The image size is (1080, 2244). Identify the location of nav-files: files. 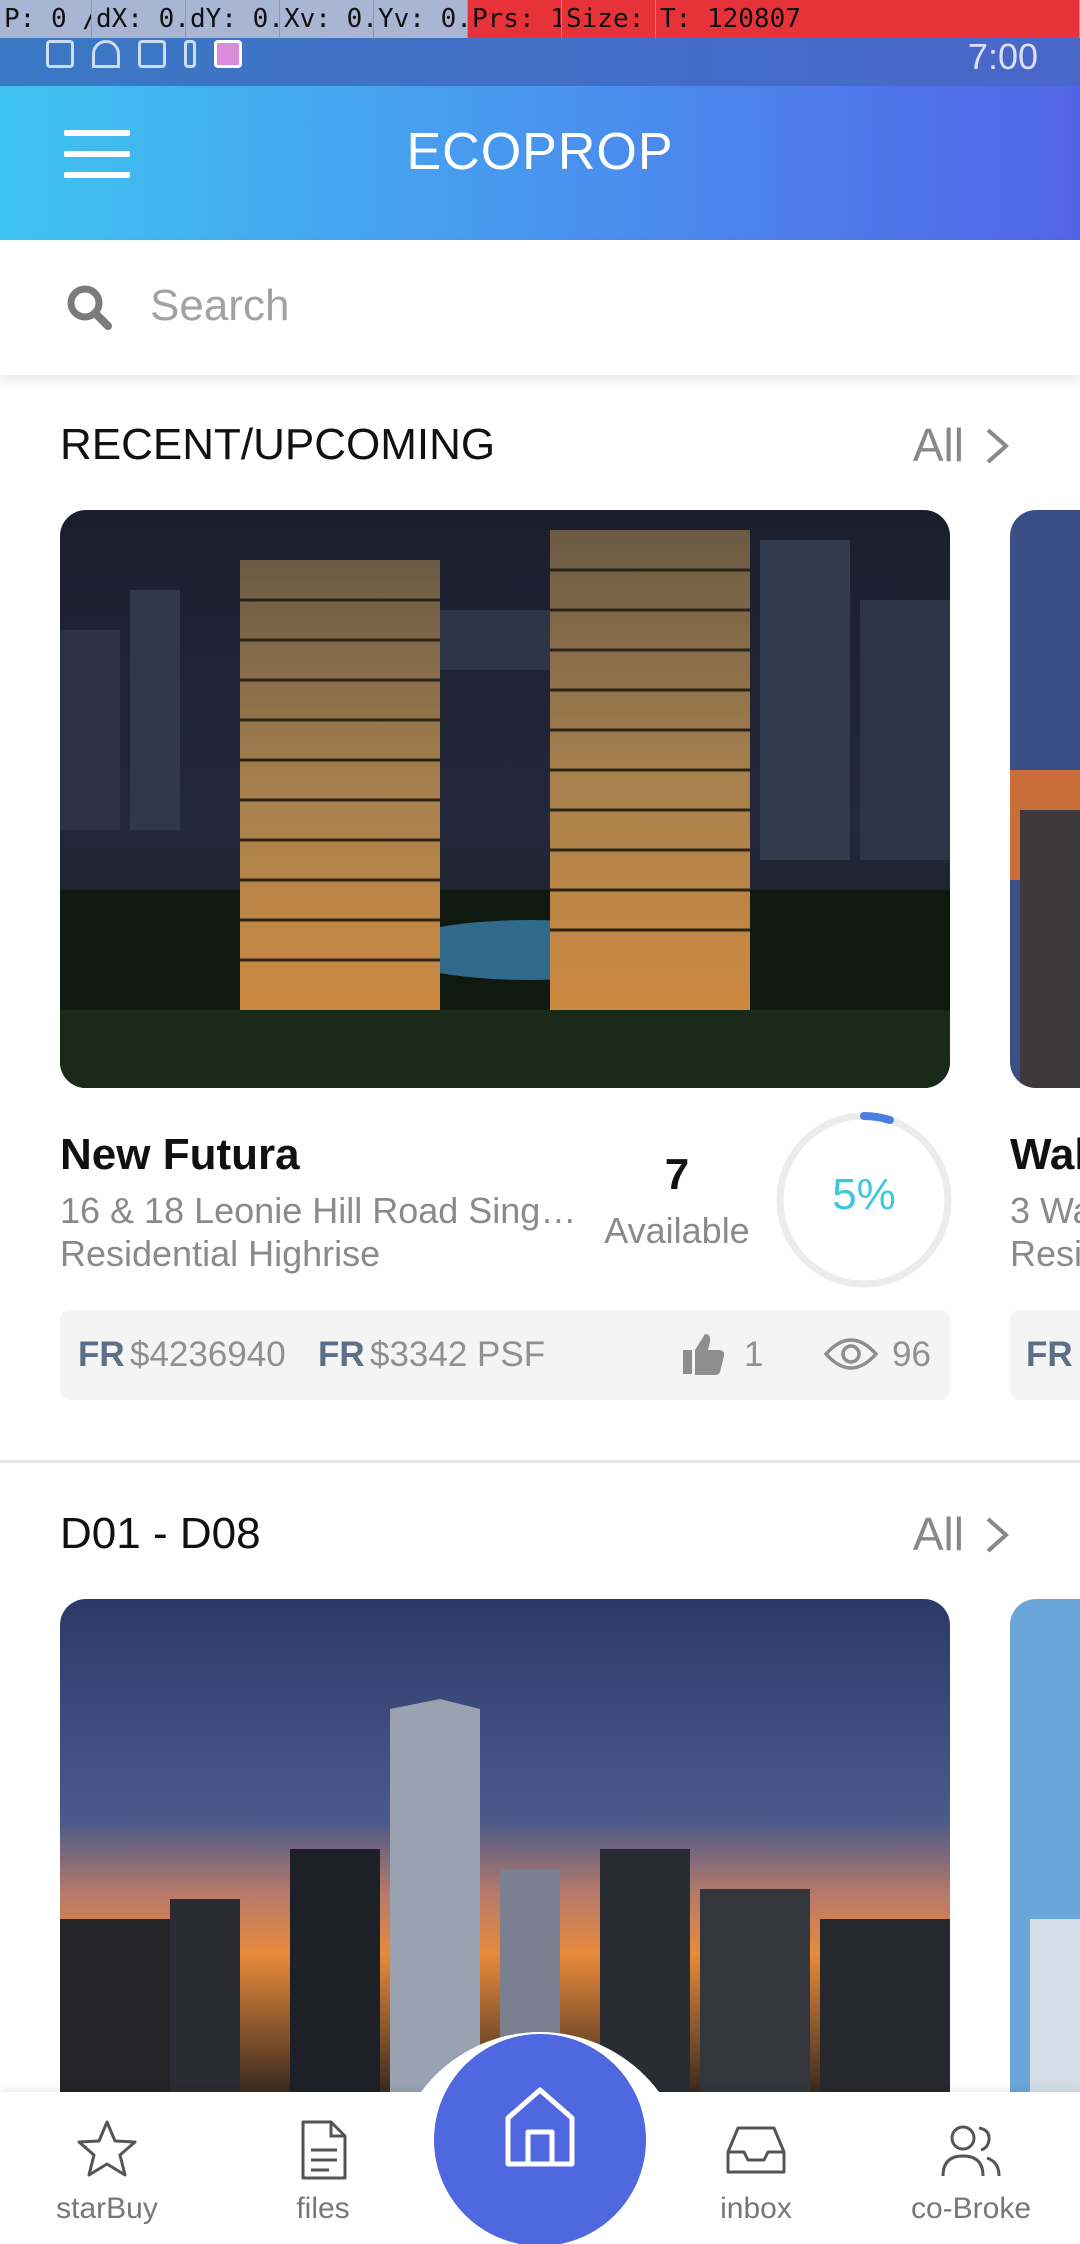
(323, 2168).